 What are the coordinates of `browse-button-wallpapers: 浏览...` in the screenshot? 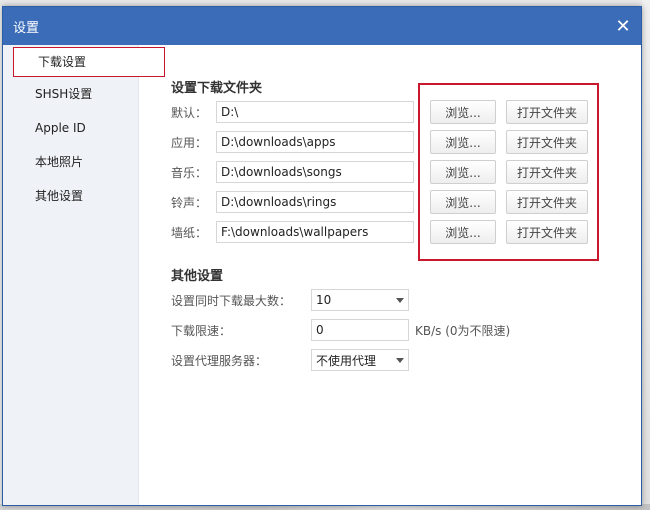 It's located at (463, 232).